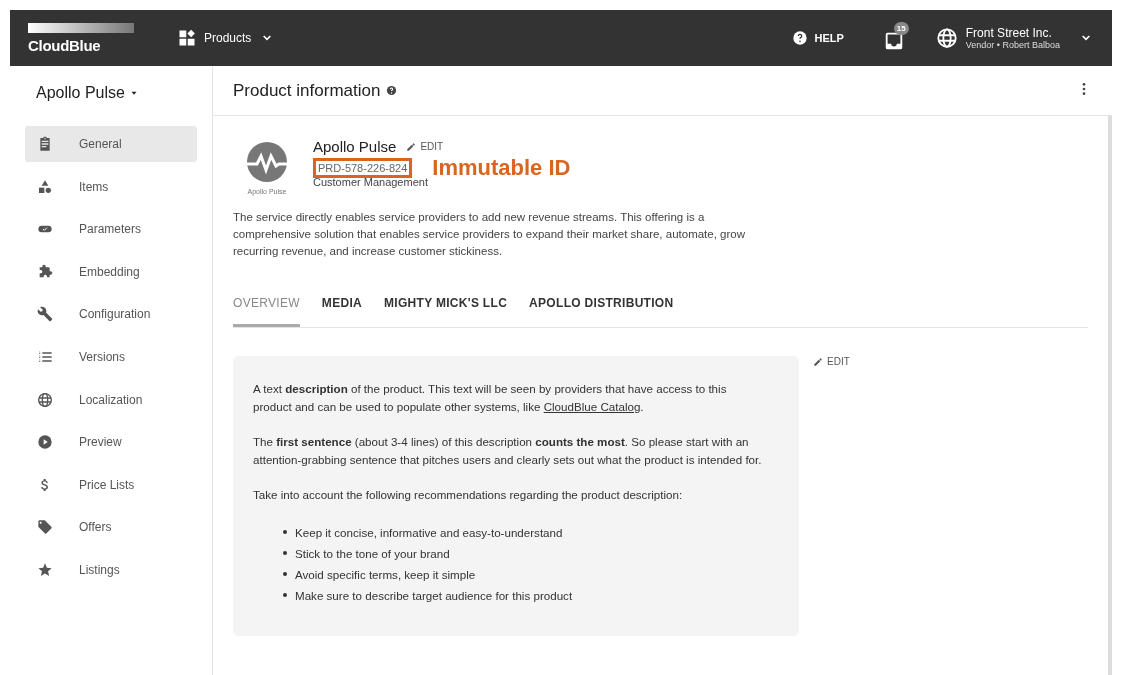 This screenshot has height=675, width=1122. I want to click on notifications-button: 15, so click(897, 38).